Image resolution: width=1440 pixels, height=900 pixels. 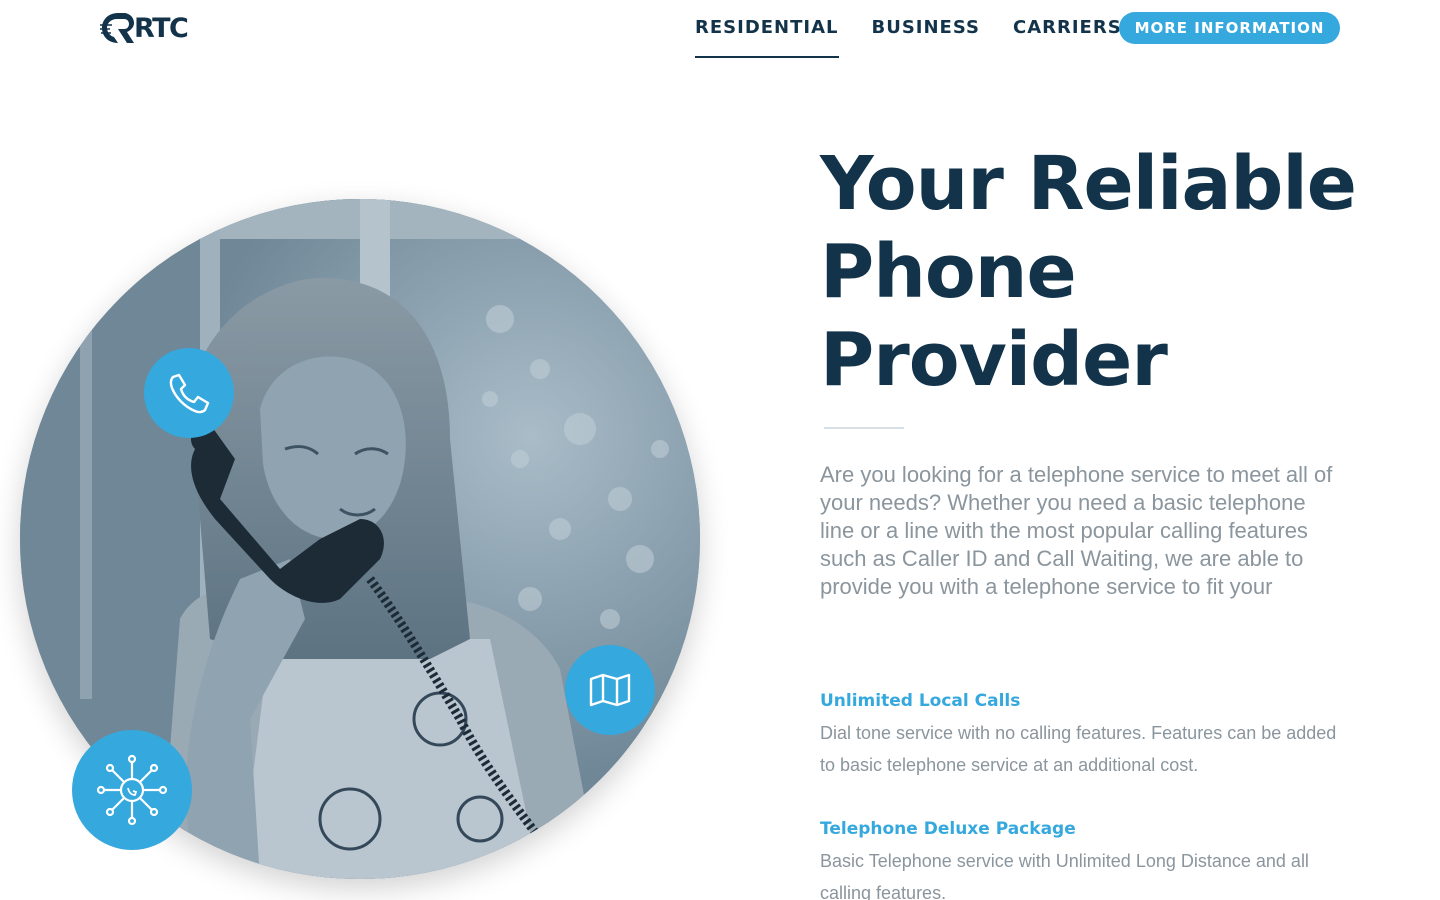 I want to click on nav-business: BUSINESS, so click(x=926, y=29).